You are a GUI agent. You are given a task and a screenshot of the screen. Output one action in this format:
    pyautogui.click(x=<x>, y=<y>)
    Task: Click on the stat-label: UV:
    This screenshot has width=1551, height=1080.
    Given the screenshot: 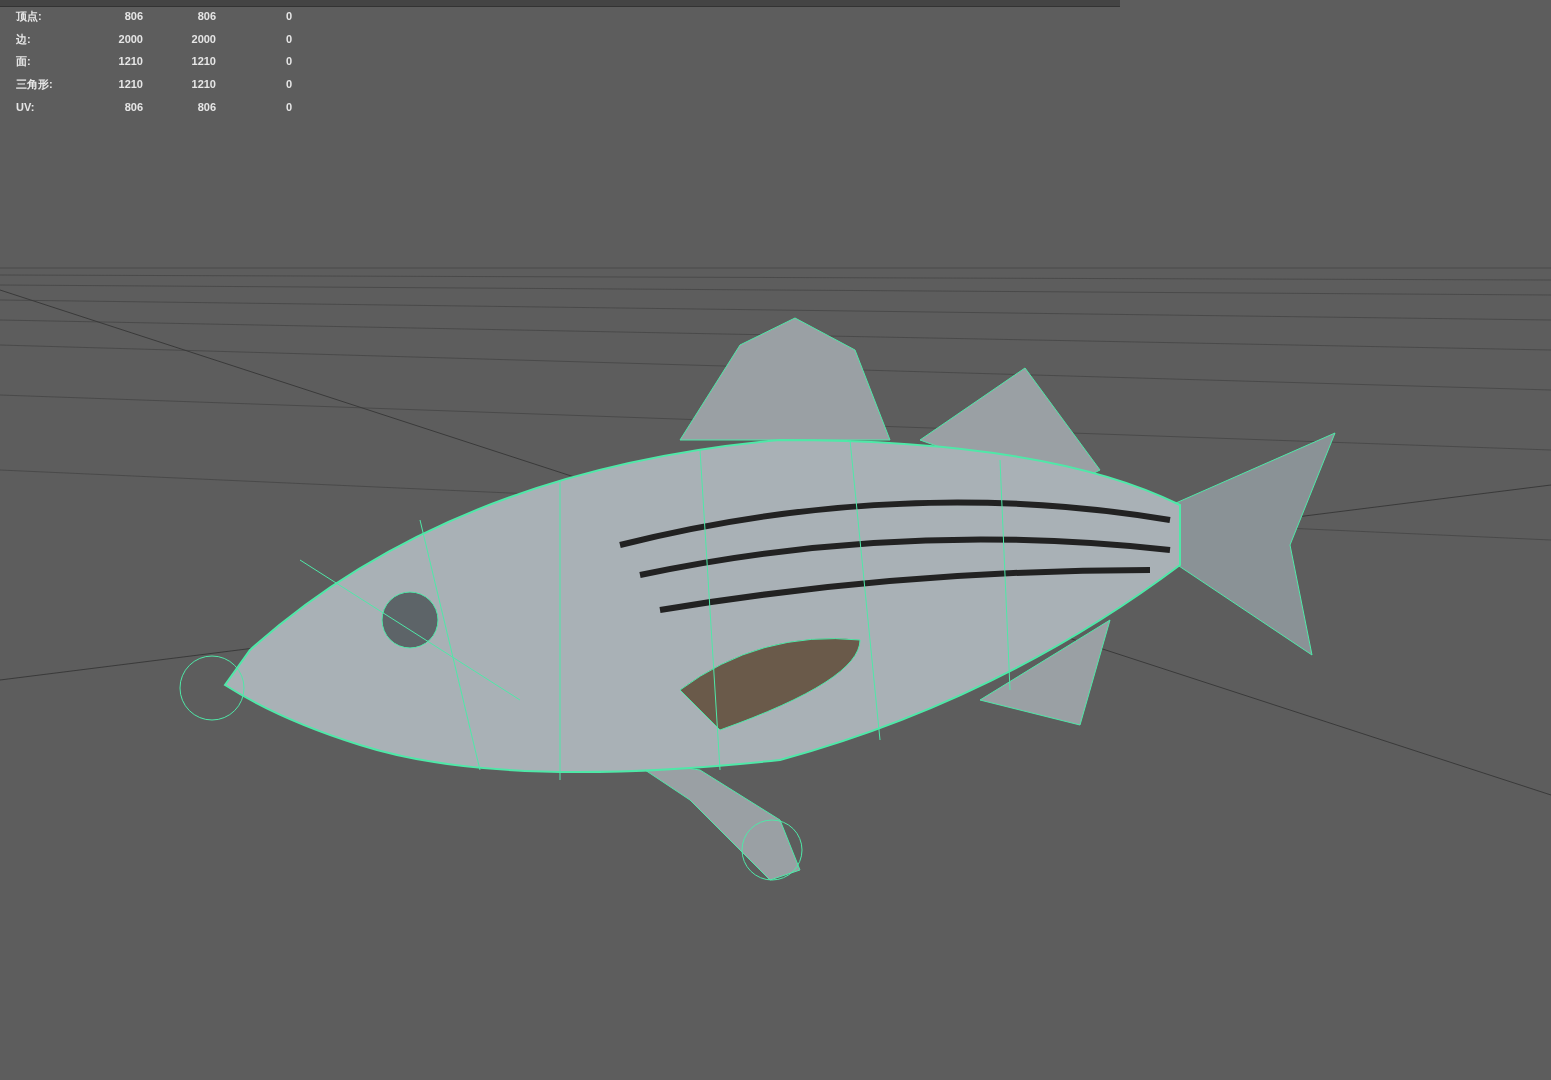 What is the action you would take?
    pyautogui.click(x=26, y=107)
    